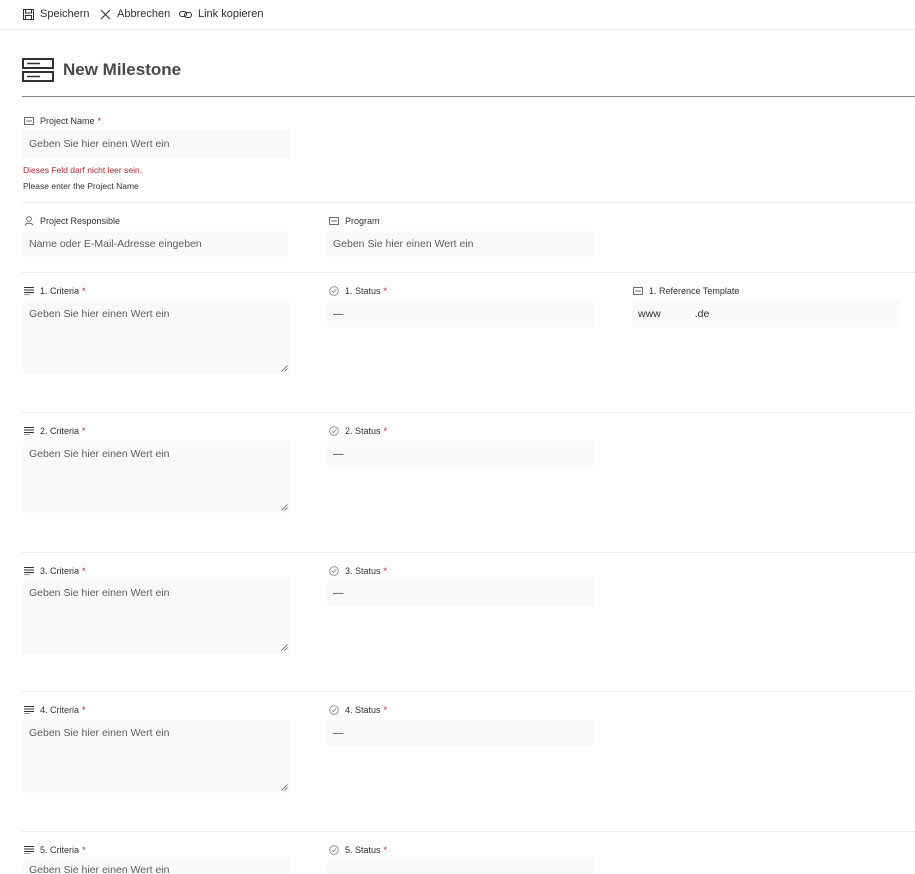  What do you see at coordinates (358, 571) in the screenshot?
I see `status-3-label: 3. Status *` at bounding box center [358, 571].